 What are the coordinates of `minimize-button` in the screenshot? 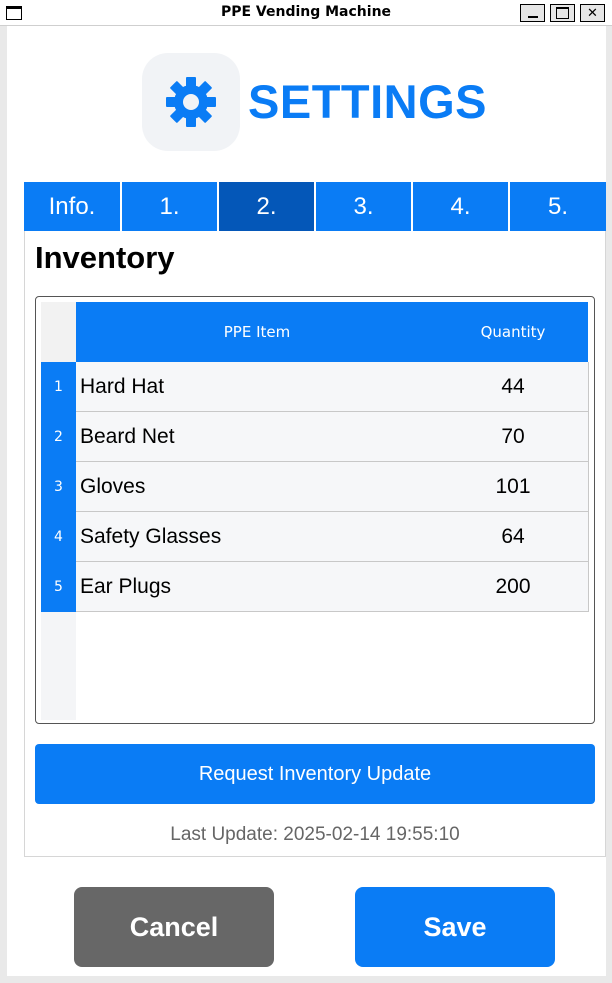 It's located at (532, 13).